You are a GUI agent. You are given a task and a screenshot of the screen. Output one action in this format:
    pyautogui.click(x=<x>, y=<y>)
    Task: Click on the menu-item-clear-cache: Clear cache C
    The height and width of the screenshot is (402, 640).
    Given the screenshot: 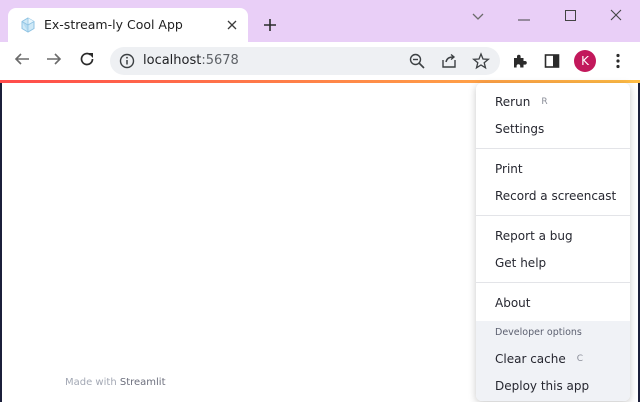 What is the action you would take?
    pyautogui.click(x=553, y=359)
    